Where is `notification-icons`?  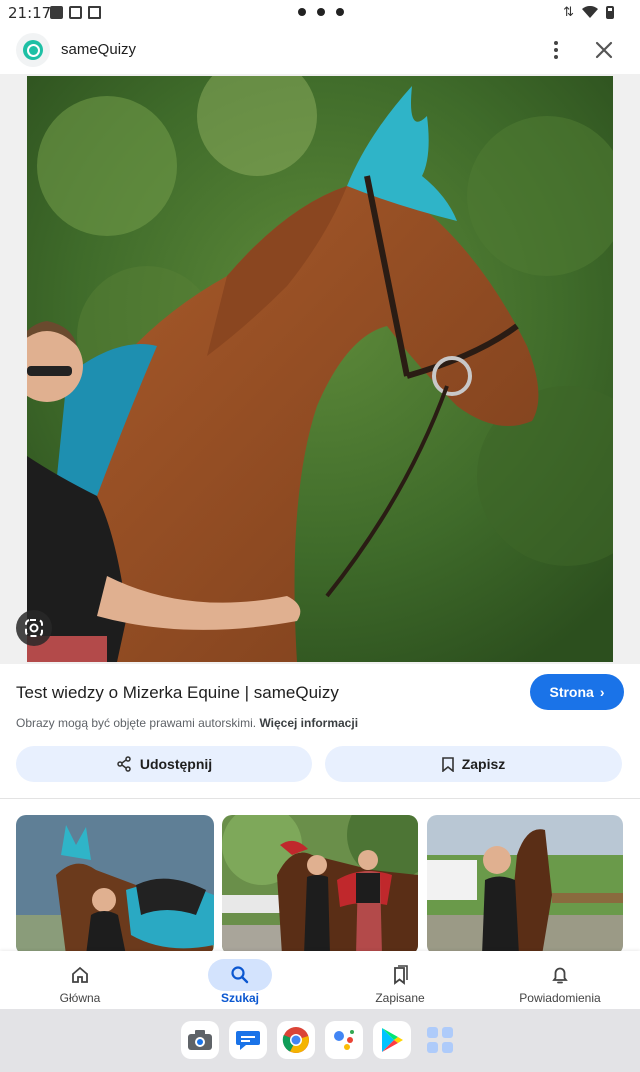
notification-icons is located at coordinates (75, 12).